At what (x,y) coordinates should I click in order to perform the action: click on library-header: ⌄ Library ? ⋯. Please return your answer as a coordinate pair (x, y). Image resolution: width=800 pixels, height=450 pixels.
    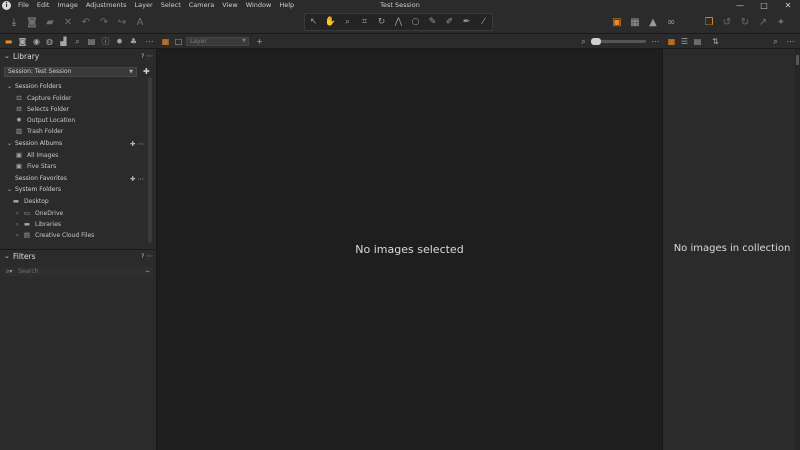
    Looking at the image, I should click on (78, 56).